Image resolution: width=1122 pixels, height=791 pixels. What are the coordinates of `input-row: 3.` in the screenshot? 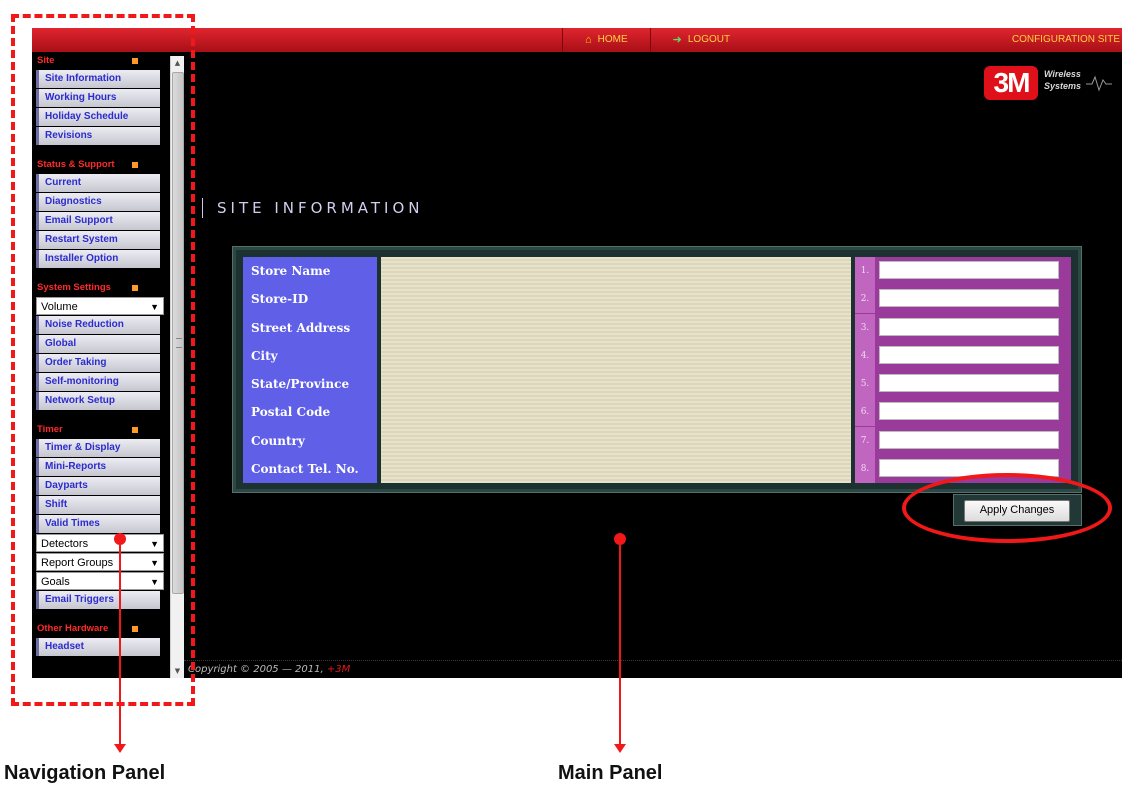 It's located at (963, 327).